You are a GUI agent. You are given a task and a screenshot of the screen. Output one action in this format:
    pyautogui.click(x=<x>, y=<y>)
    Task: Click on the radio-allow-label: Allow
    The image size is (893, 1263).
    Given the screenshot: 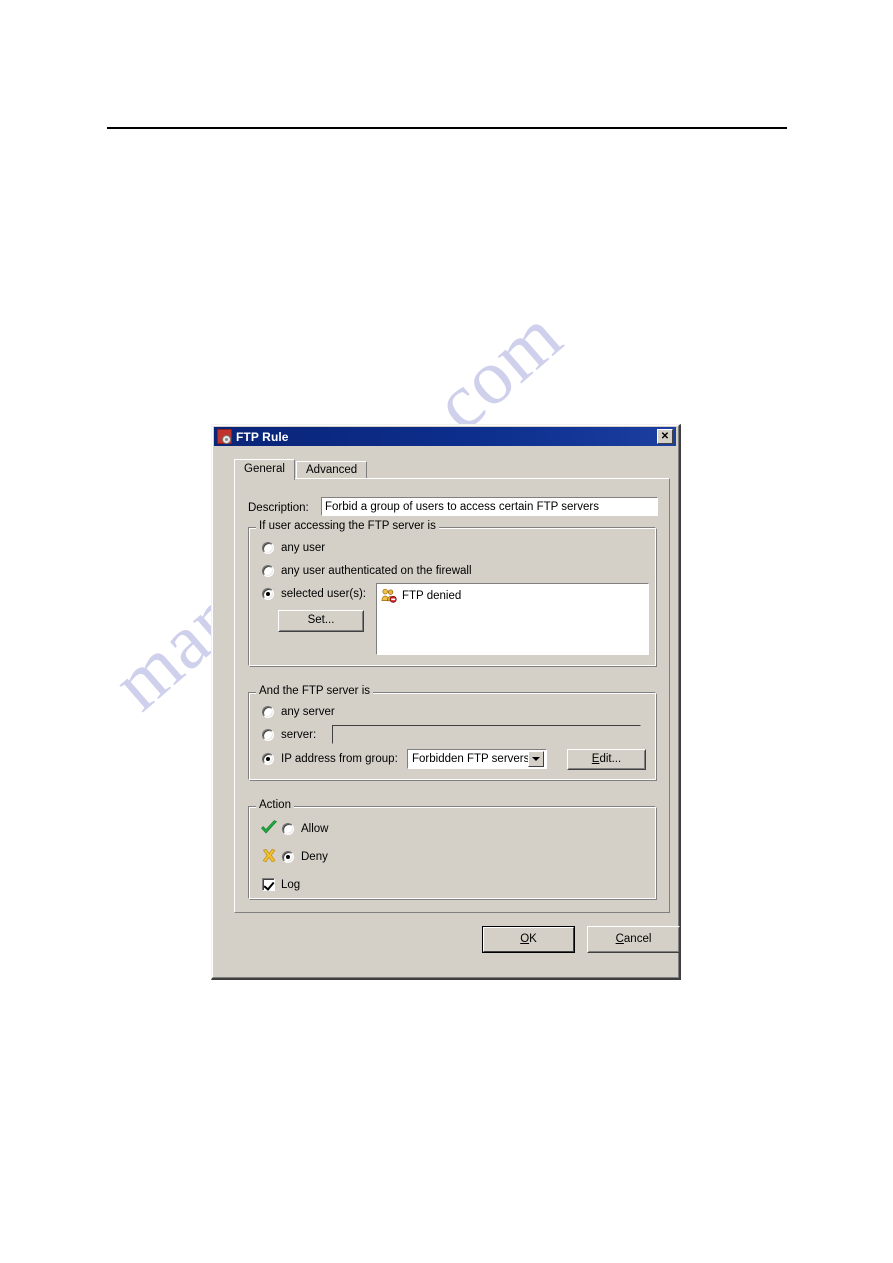 What is the action you would take?
    pyautogui.click(x=315, y=829)
    